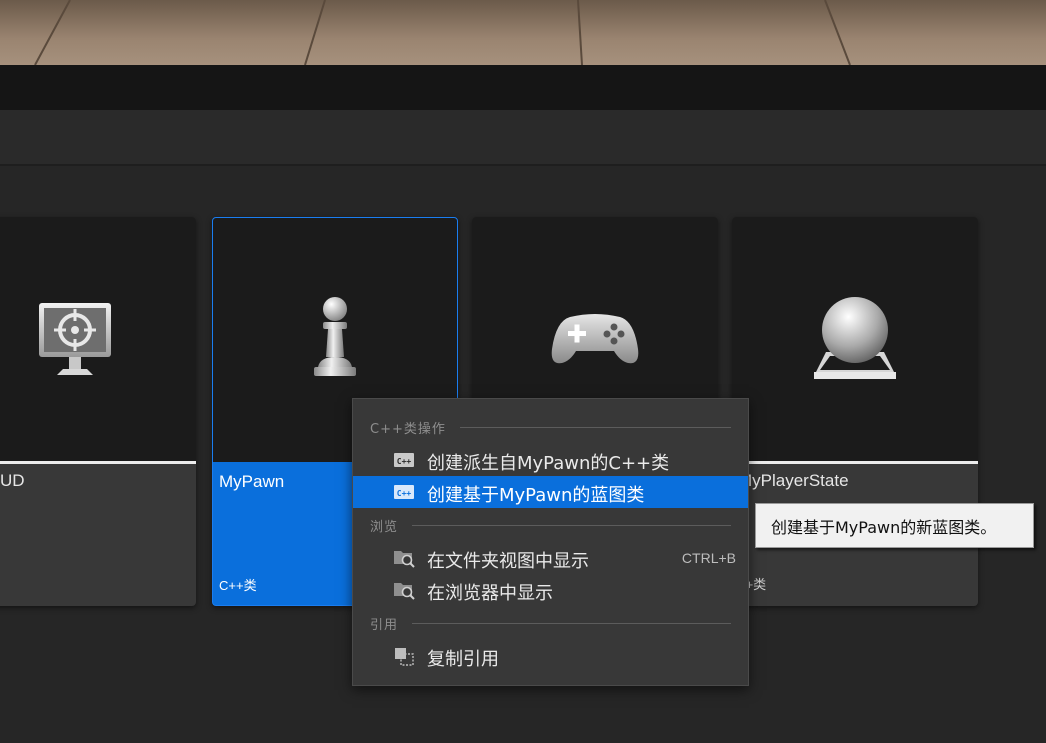  What do you see at coordinates (463, 659) in the screenshot?
I see `menu-item-label: 复制引用` at bounding box center [463, 659].